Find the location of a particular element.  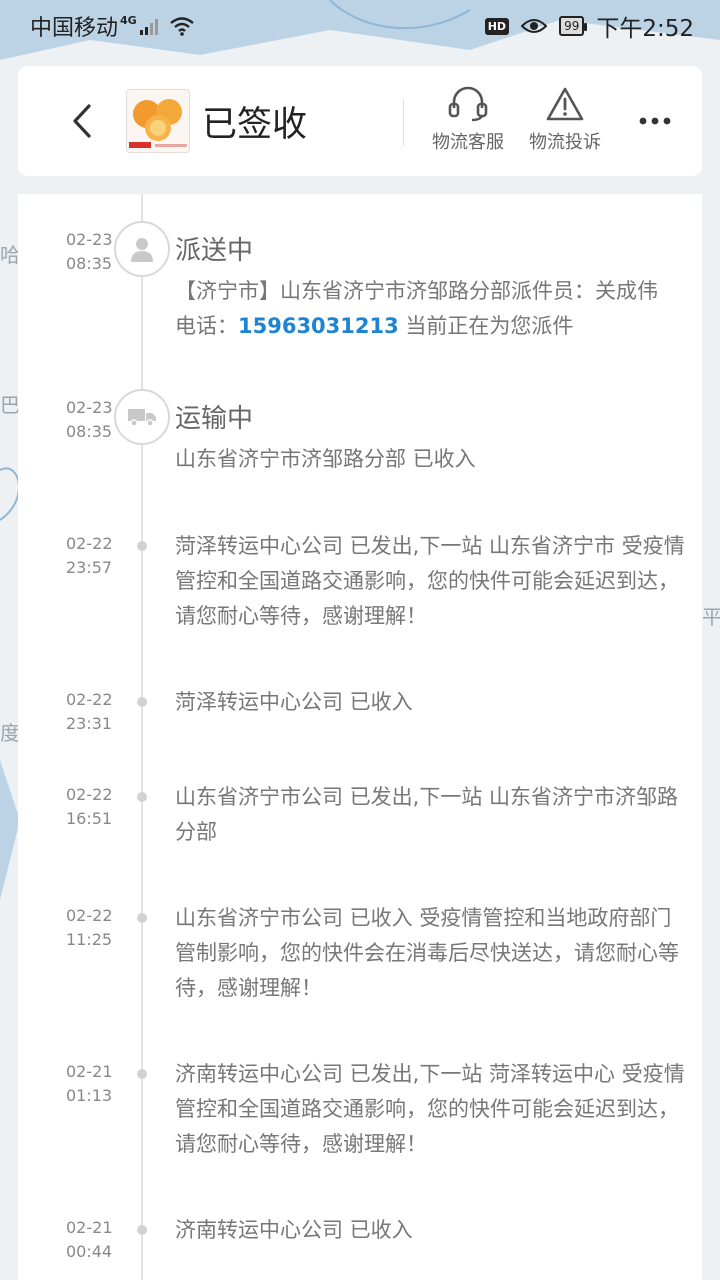

wifi-icon is located at coordinates (181, 26).